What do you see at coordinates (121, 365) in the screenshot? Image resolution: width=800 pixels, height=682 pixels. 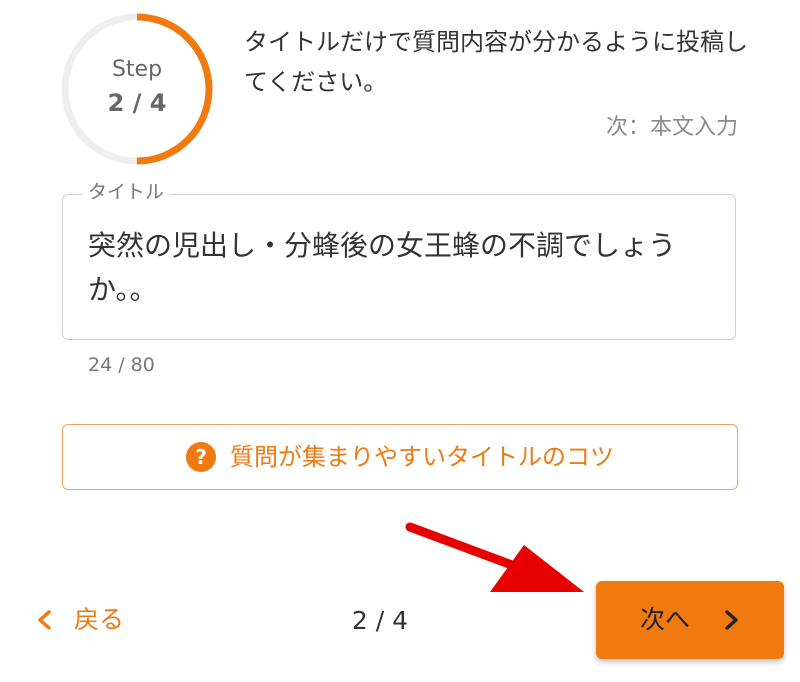 I see `character-counter: 24 / 80` at bounding box center [121, 365].